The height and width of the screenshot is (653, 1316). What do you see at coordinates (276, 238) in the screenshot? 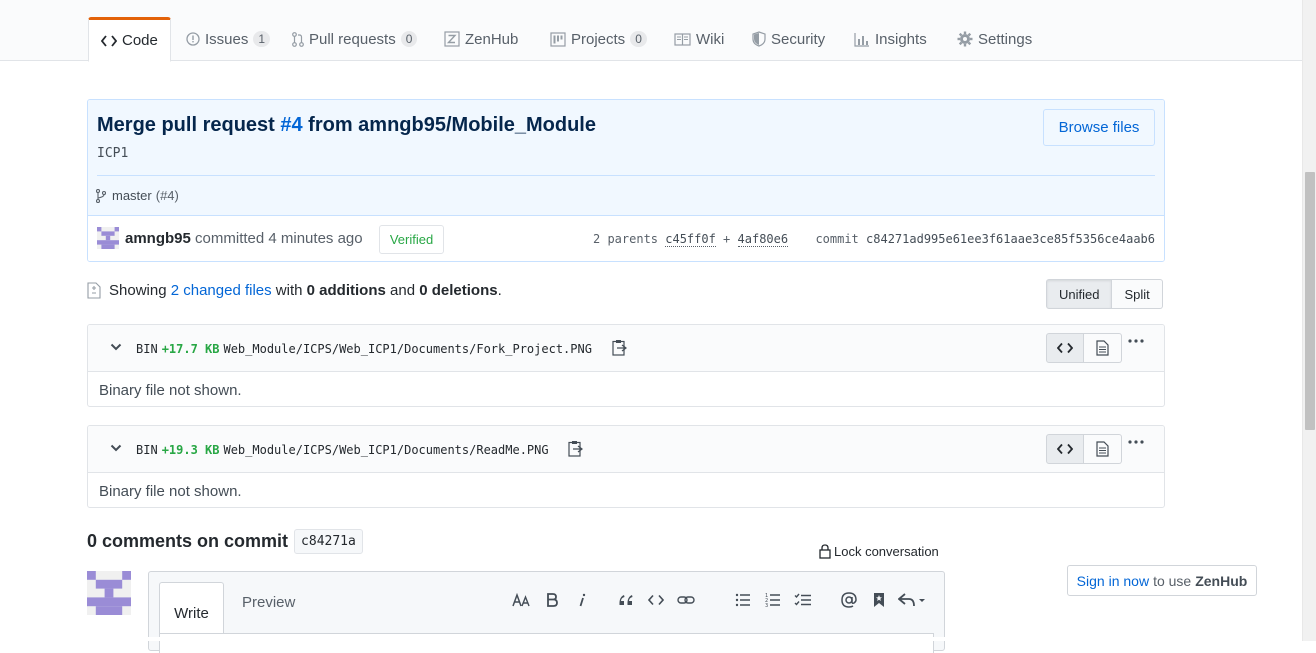
I see `committed-time: committed 4 minutes ago` at bounding box center [276, 238].